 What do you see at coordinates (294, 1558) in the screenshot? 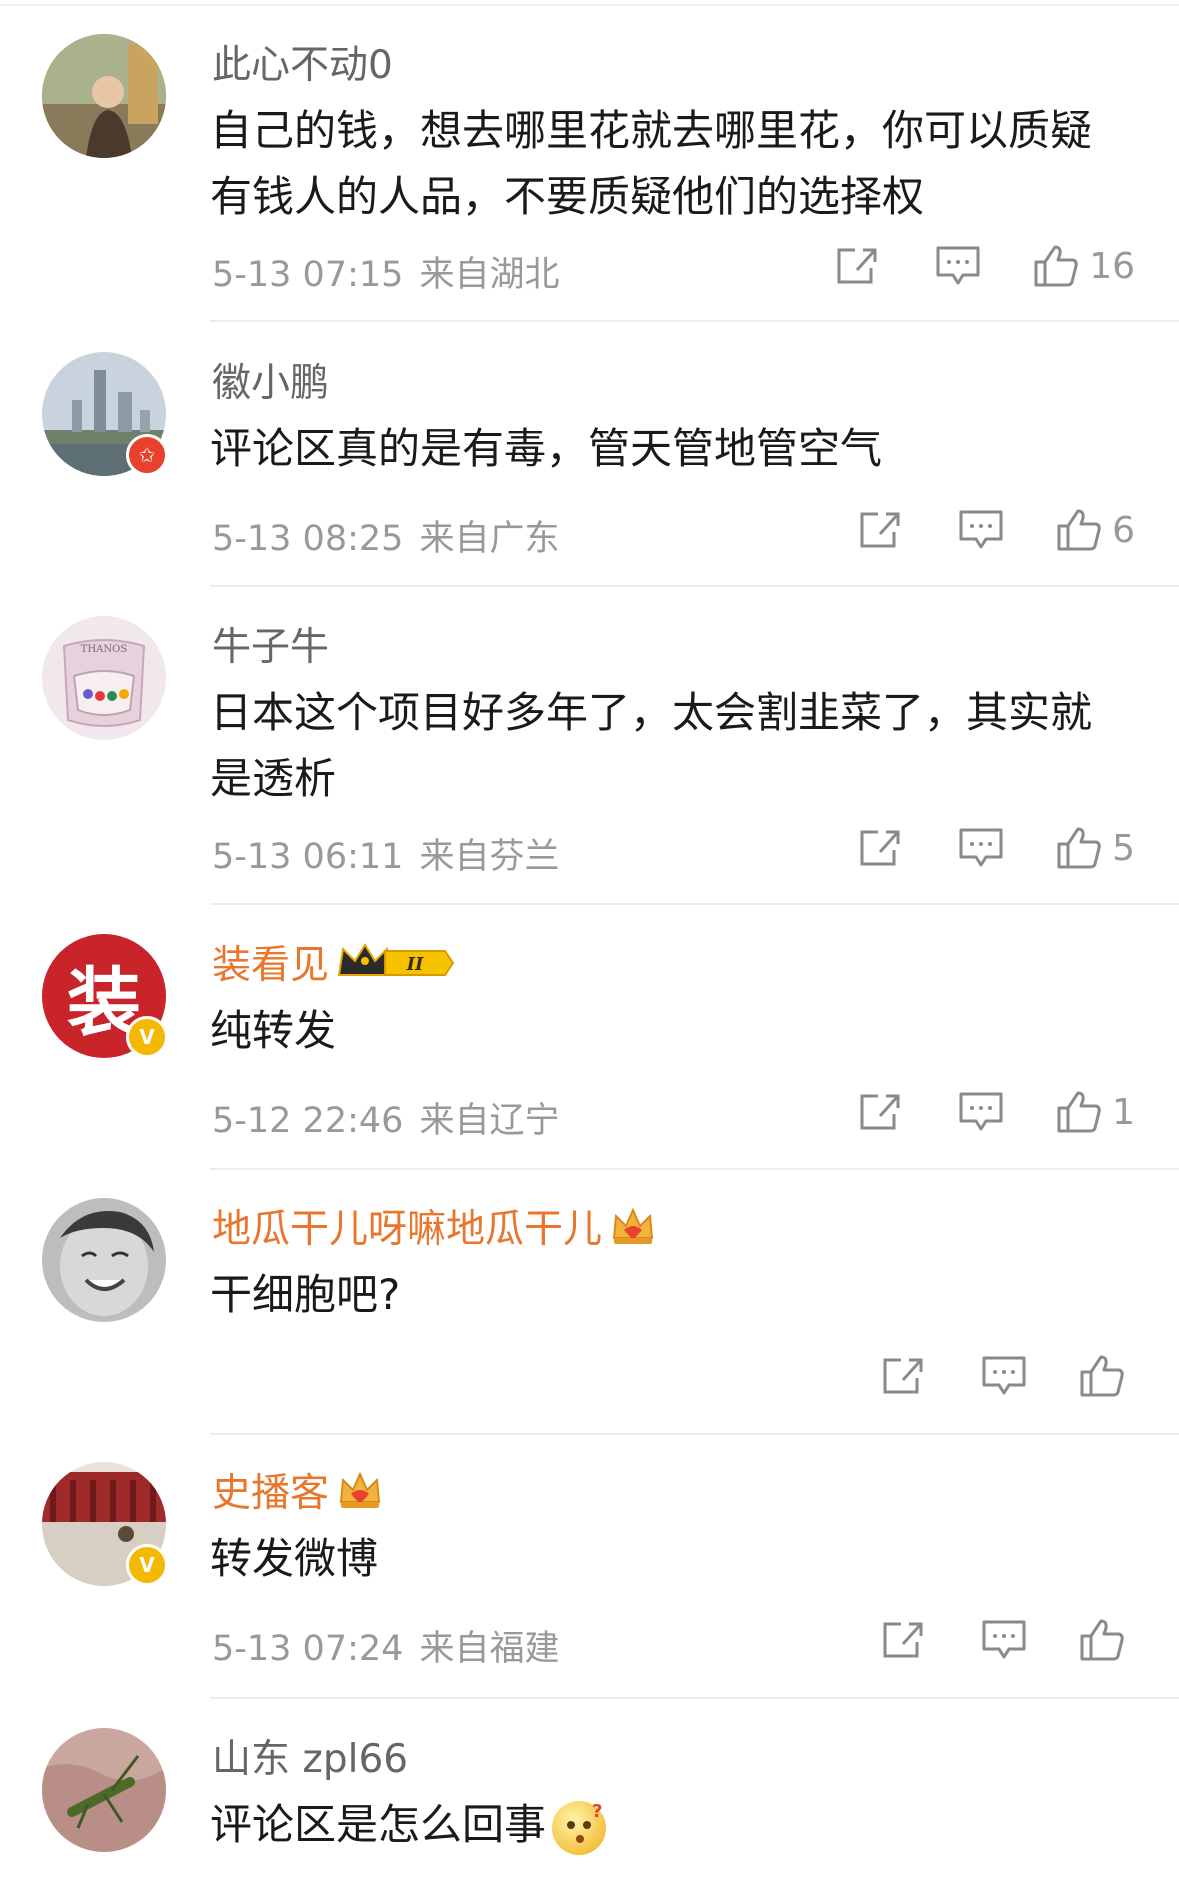
I see `comment-text: 转发微博` at bounding box center [294, 1558].